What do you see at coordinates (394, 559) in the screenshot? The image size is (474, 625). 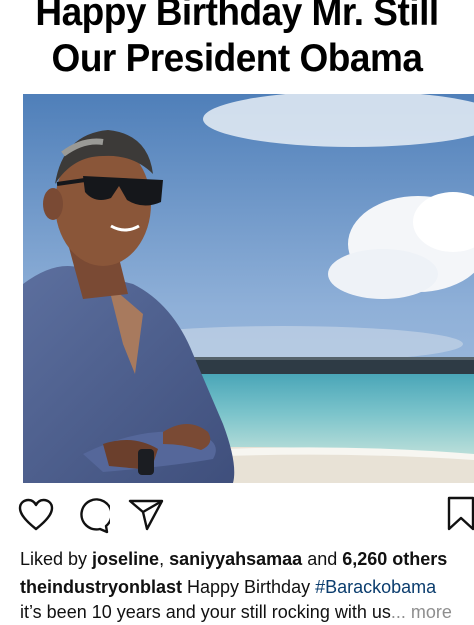 I see `likes-count: 6,260 others` at bounding box center [394, 559].